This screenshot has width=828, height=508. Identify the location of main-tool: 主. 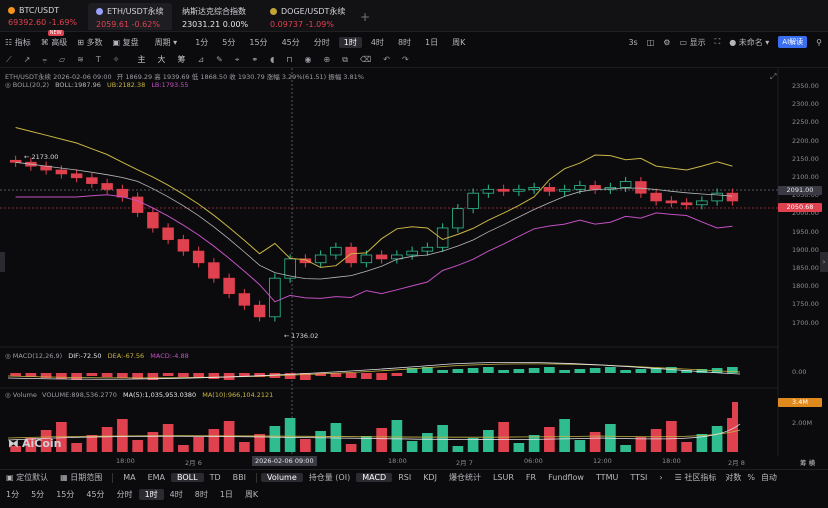
(141, 59).